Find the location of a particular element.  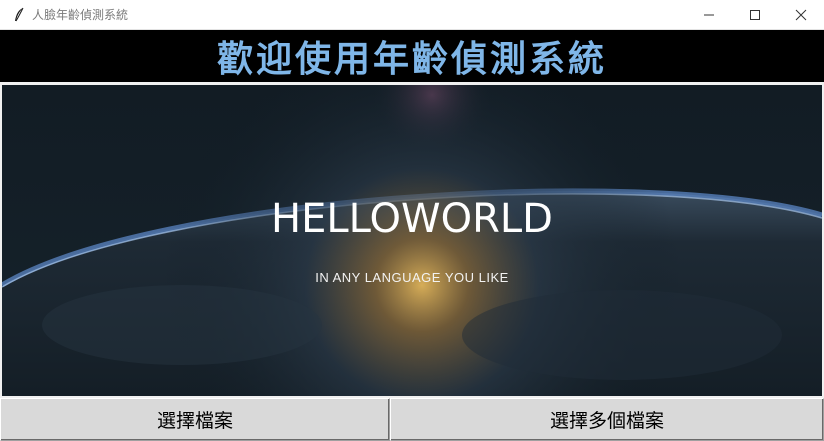

headline-text: HELLOWORLD is located at coordinates (412, 219).